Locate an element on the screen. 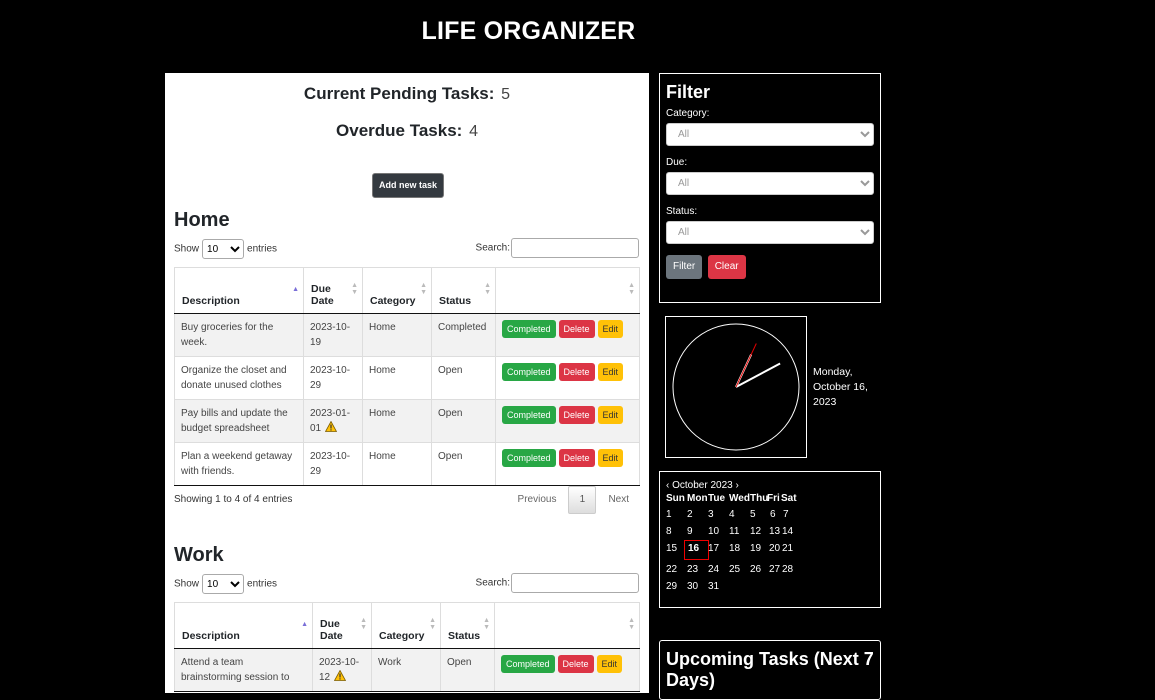  calendar-next-month: › is located at coordinates (737, 485).